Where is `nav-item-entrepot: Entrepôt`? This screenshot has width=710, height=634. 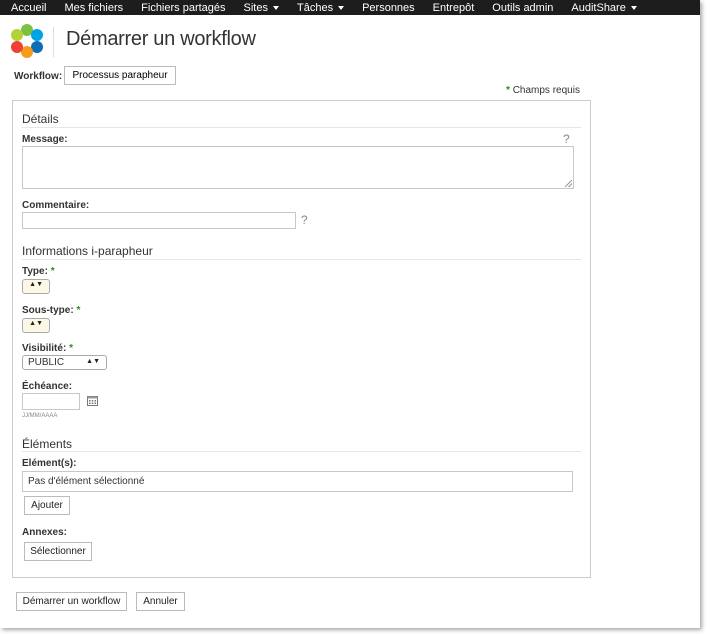
nav-item-entrepot: Entrepôt is located at coordinates (454, 8).